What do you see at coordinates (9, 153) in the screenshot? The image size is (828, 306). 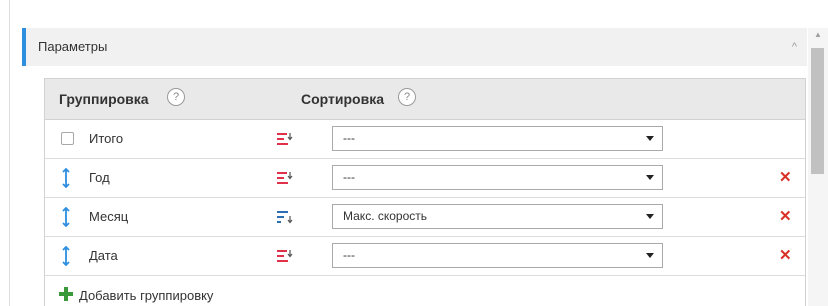 I see `left-divider` at bounding box center [9, 153].